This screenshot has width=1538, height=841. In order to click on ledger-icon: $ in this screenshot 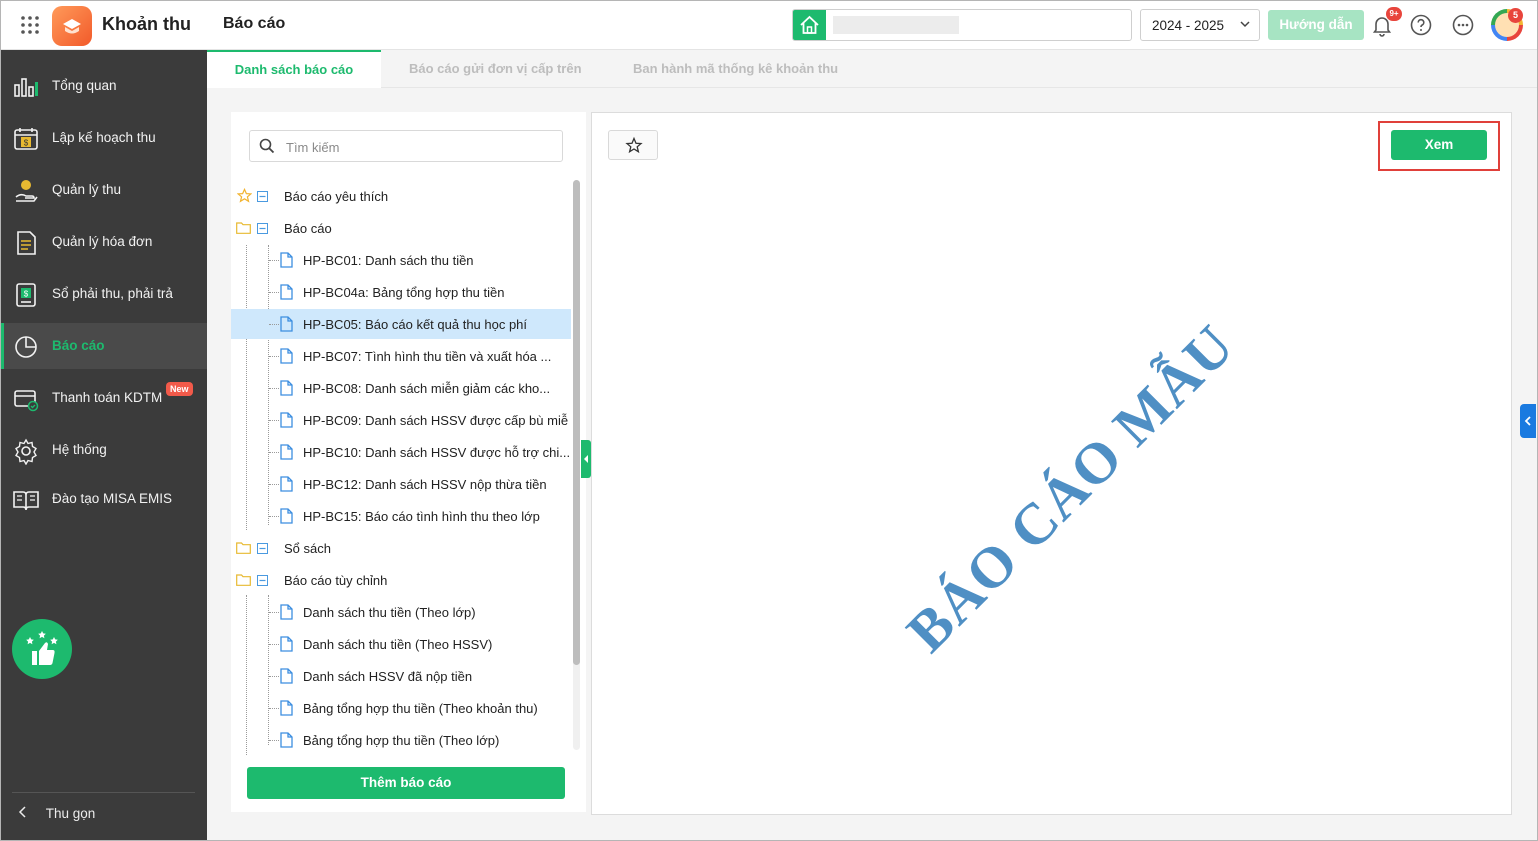, I will do `click(26, 295)`.